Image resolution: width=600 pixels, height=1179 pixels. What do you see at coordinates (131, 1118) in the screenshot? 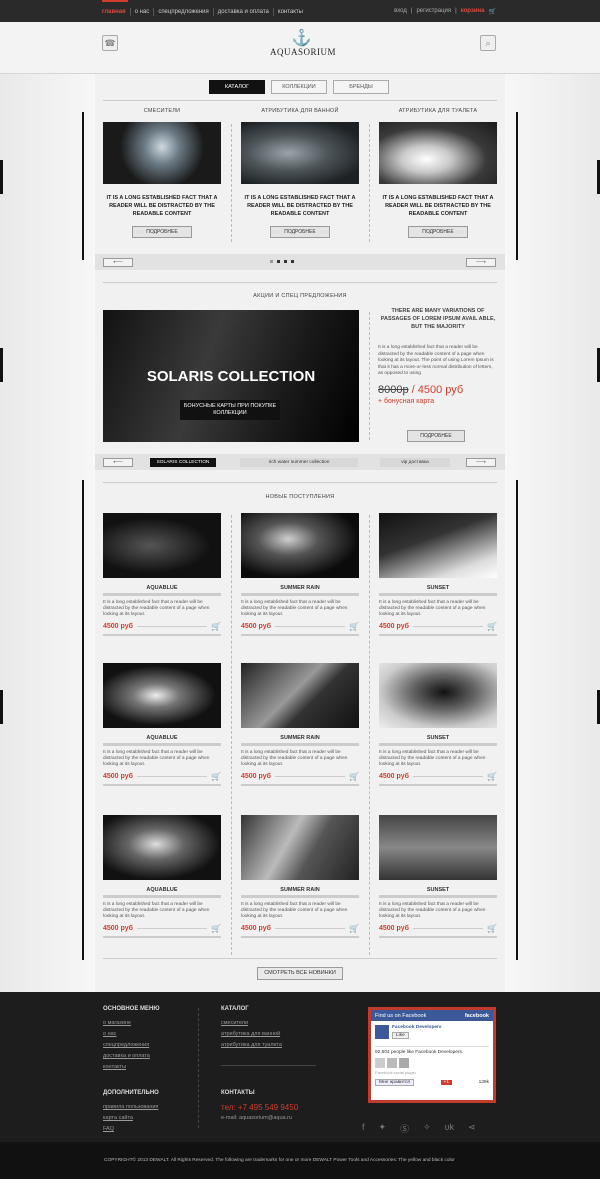
I see `footer-link: карта сайта` at bounding box center [131, 1118].